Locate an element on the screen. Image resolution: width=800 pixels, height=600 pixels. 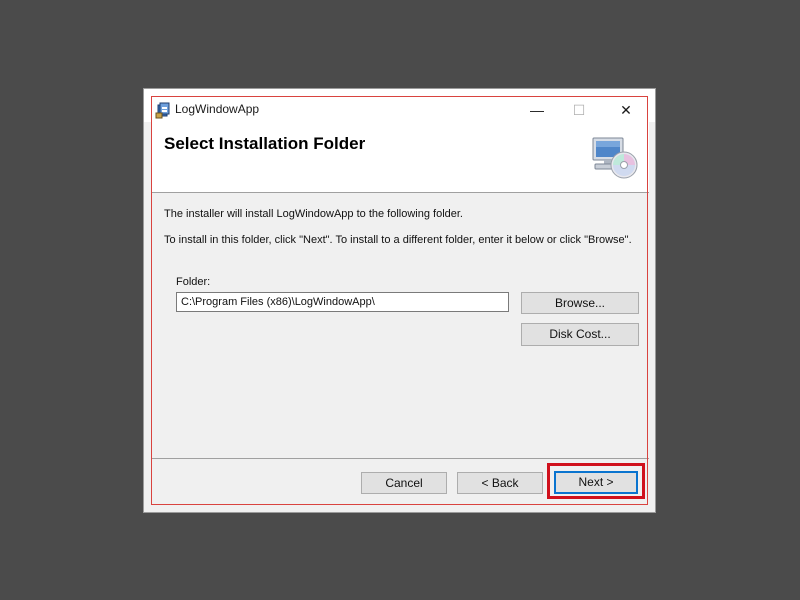
window-title: LogWindowApp is located at coordinates (217, 109).